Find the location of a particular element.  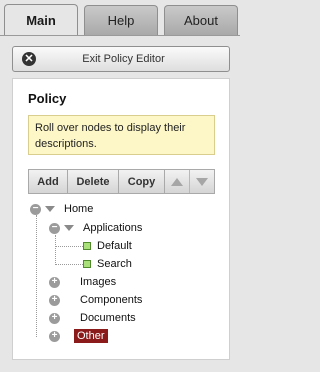

tree-node-default: Default is located at coordinates (109, 246).